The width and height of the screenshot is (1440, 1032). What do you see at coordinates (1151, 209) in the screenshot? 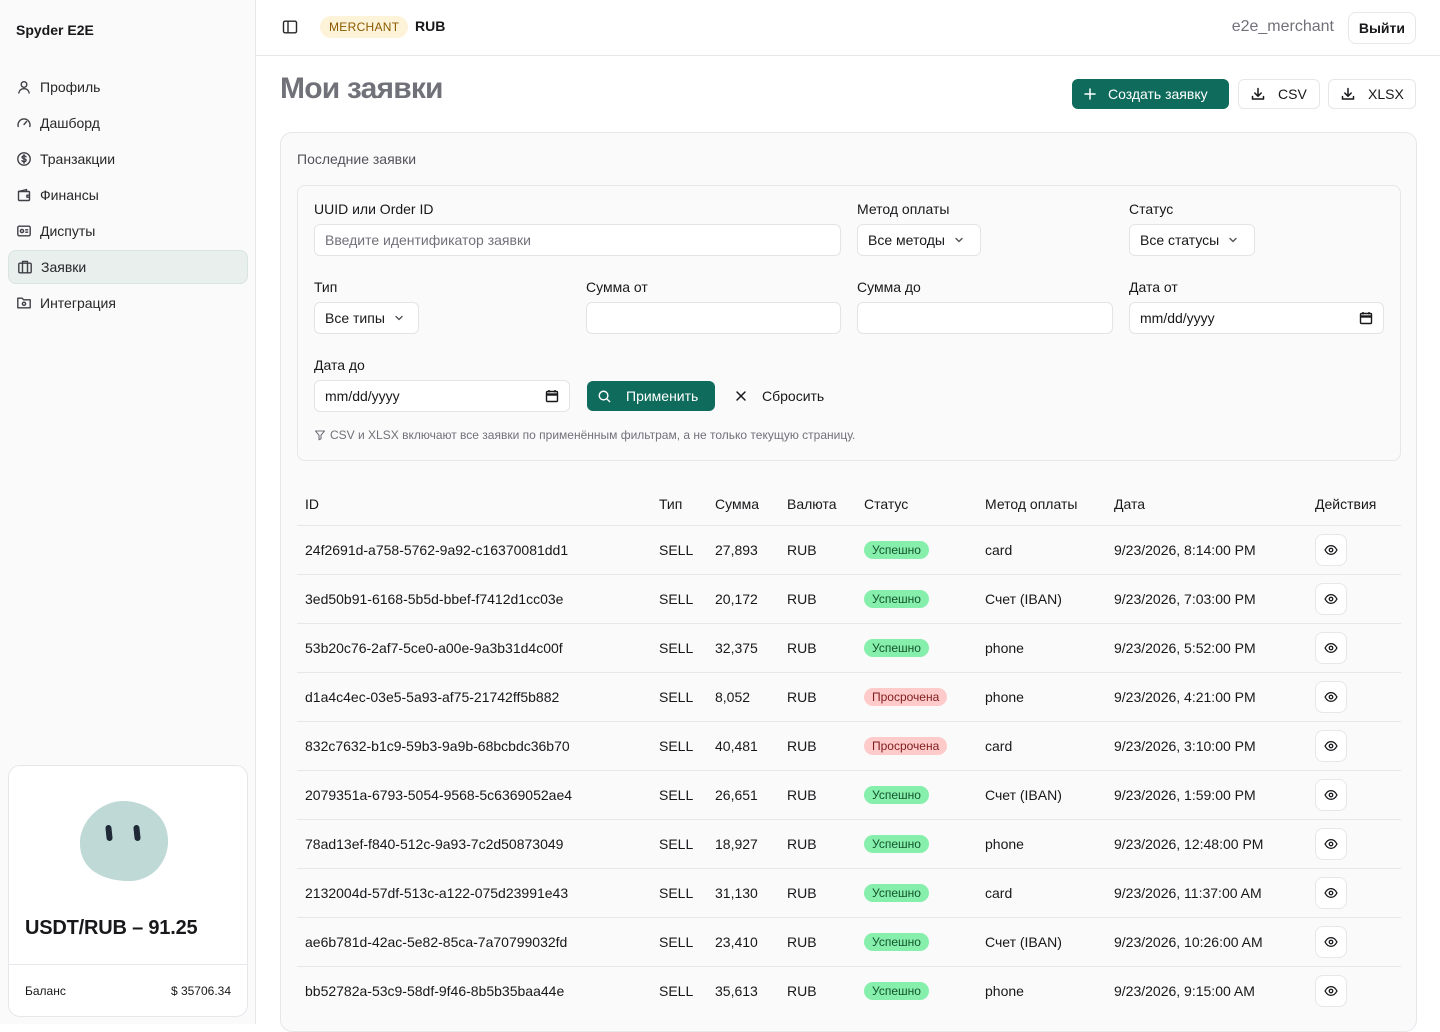
I see `status-filter-label: Статус` at bounding box center [1151, 209].